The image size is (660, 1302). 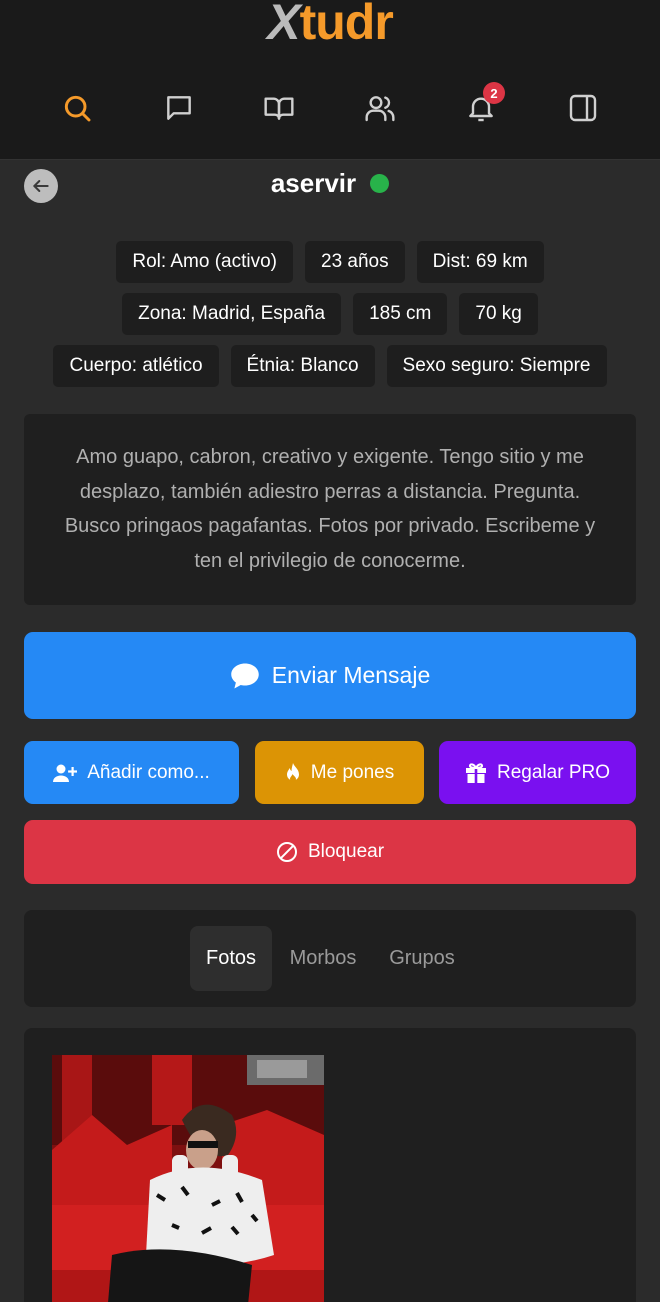 I want to click on nav-sidebar, so click(x=583, y=108).